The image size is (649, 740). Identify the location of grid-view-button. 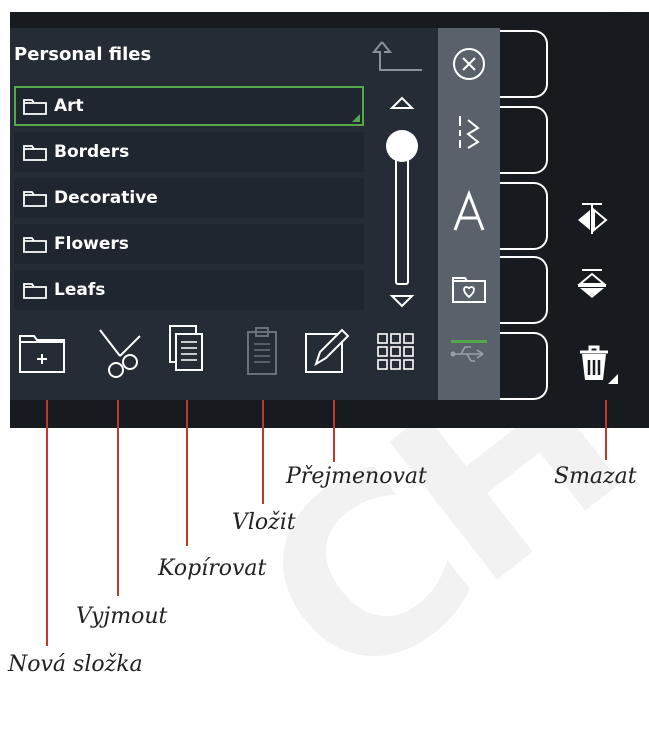
(396, 352).